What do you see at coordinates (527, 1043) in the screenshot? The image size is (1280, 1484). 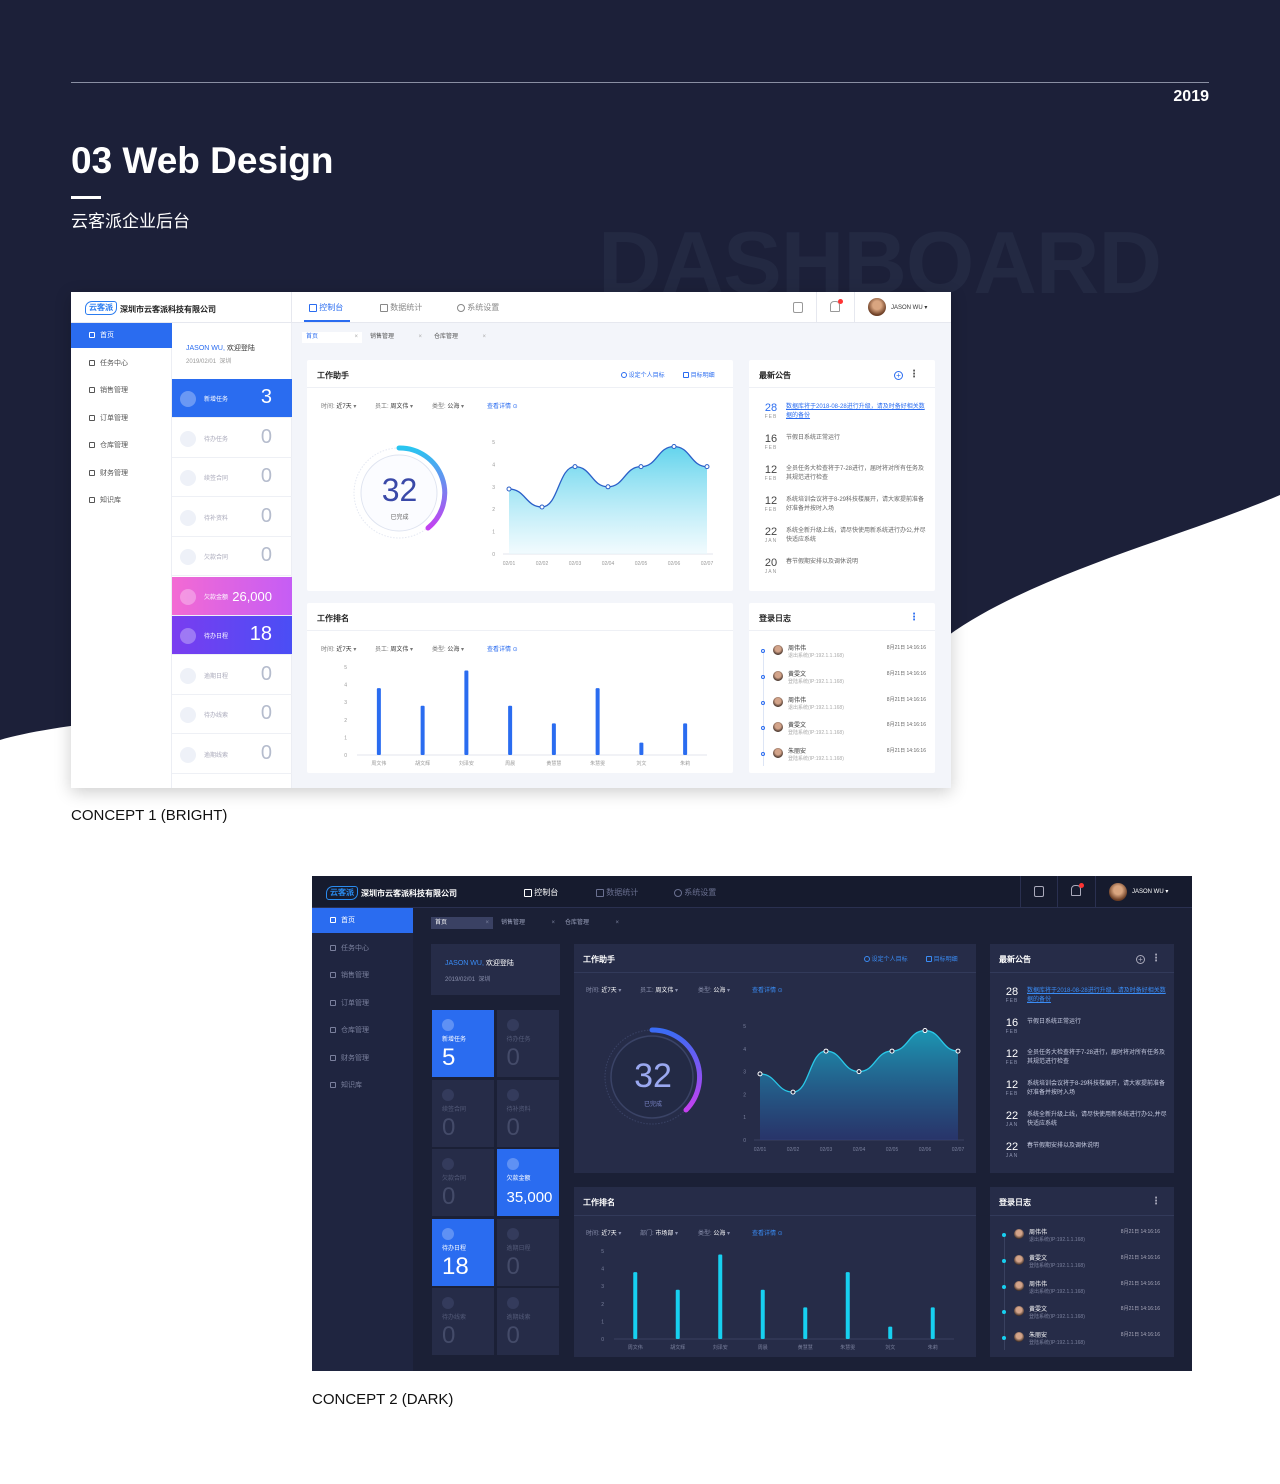 I see `stat-tile: 待办任务 0` at bounding box center [527, 1043].